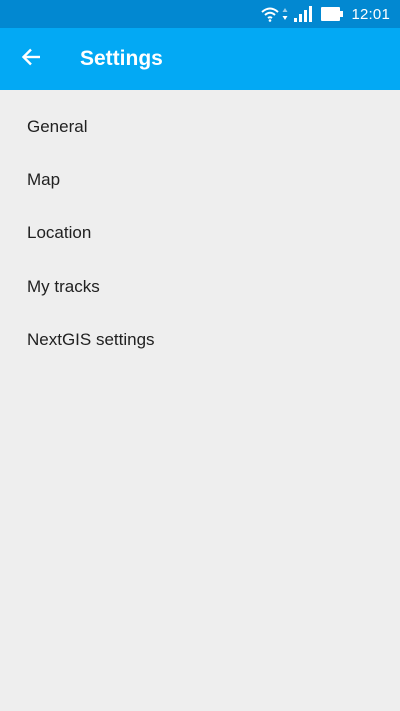 Image resolution: width=400 pixels, height=711 pixels. What do you see at coordinates (200, 14) in the screenshot?
I see `status-bar: 12:01` at bounding box center [200, 14].